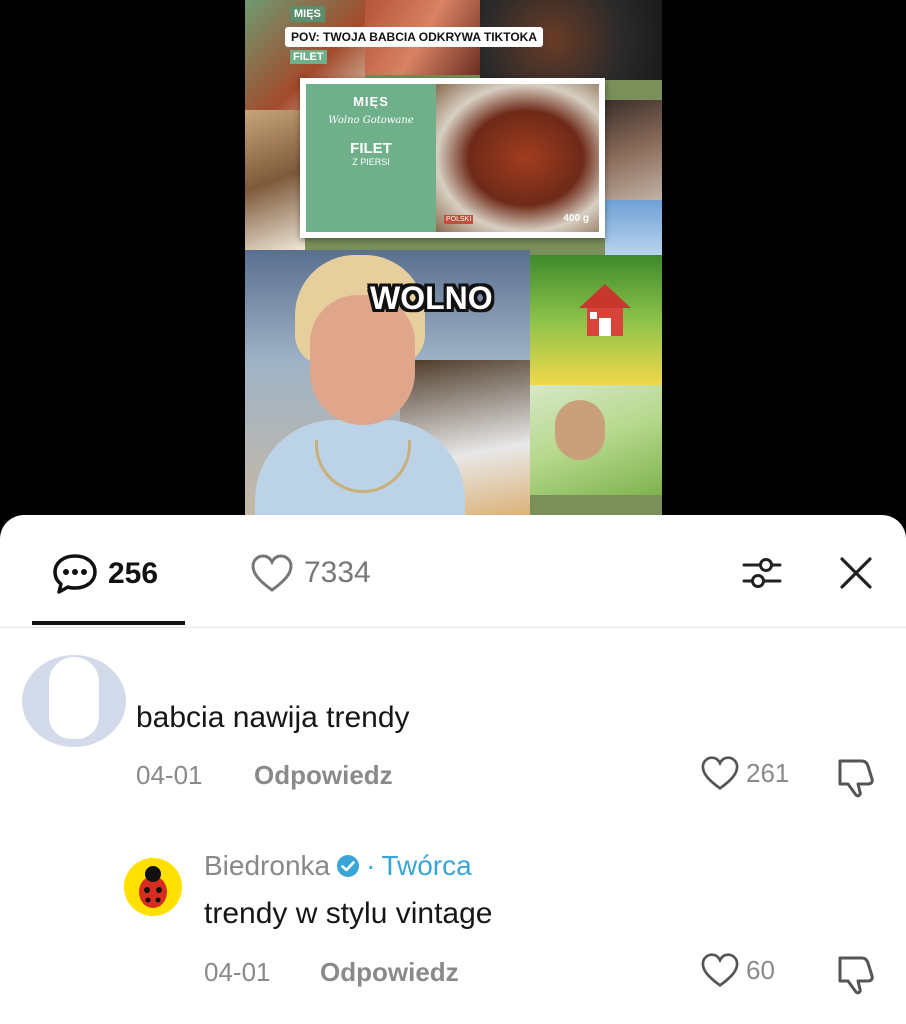 The width and height of the screenshot is (906, 1024). Describe the element at coordinates (108, 623) in the screenshot. I see `active-tab-indicator` at that location.